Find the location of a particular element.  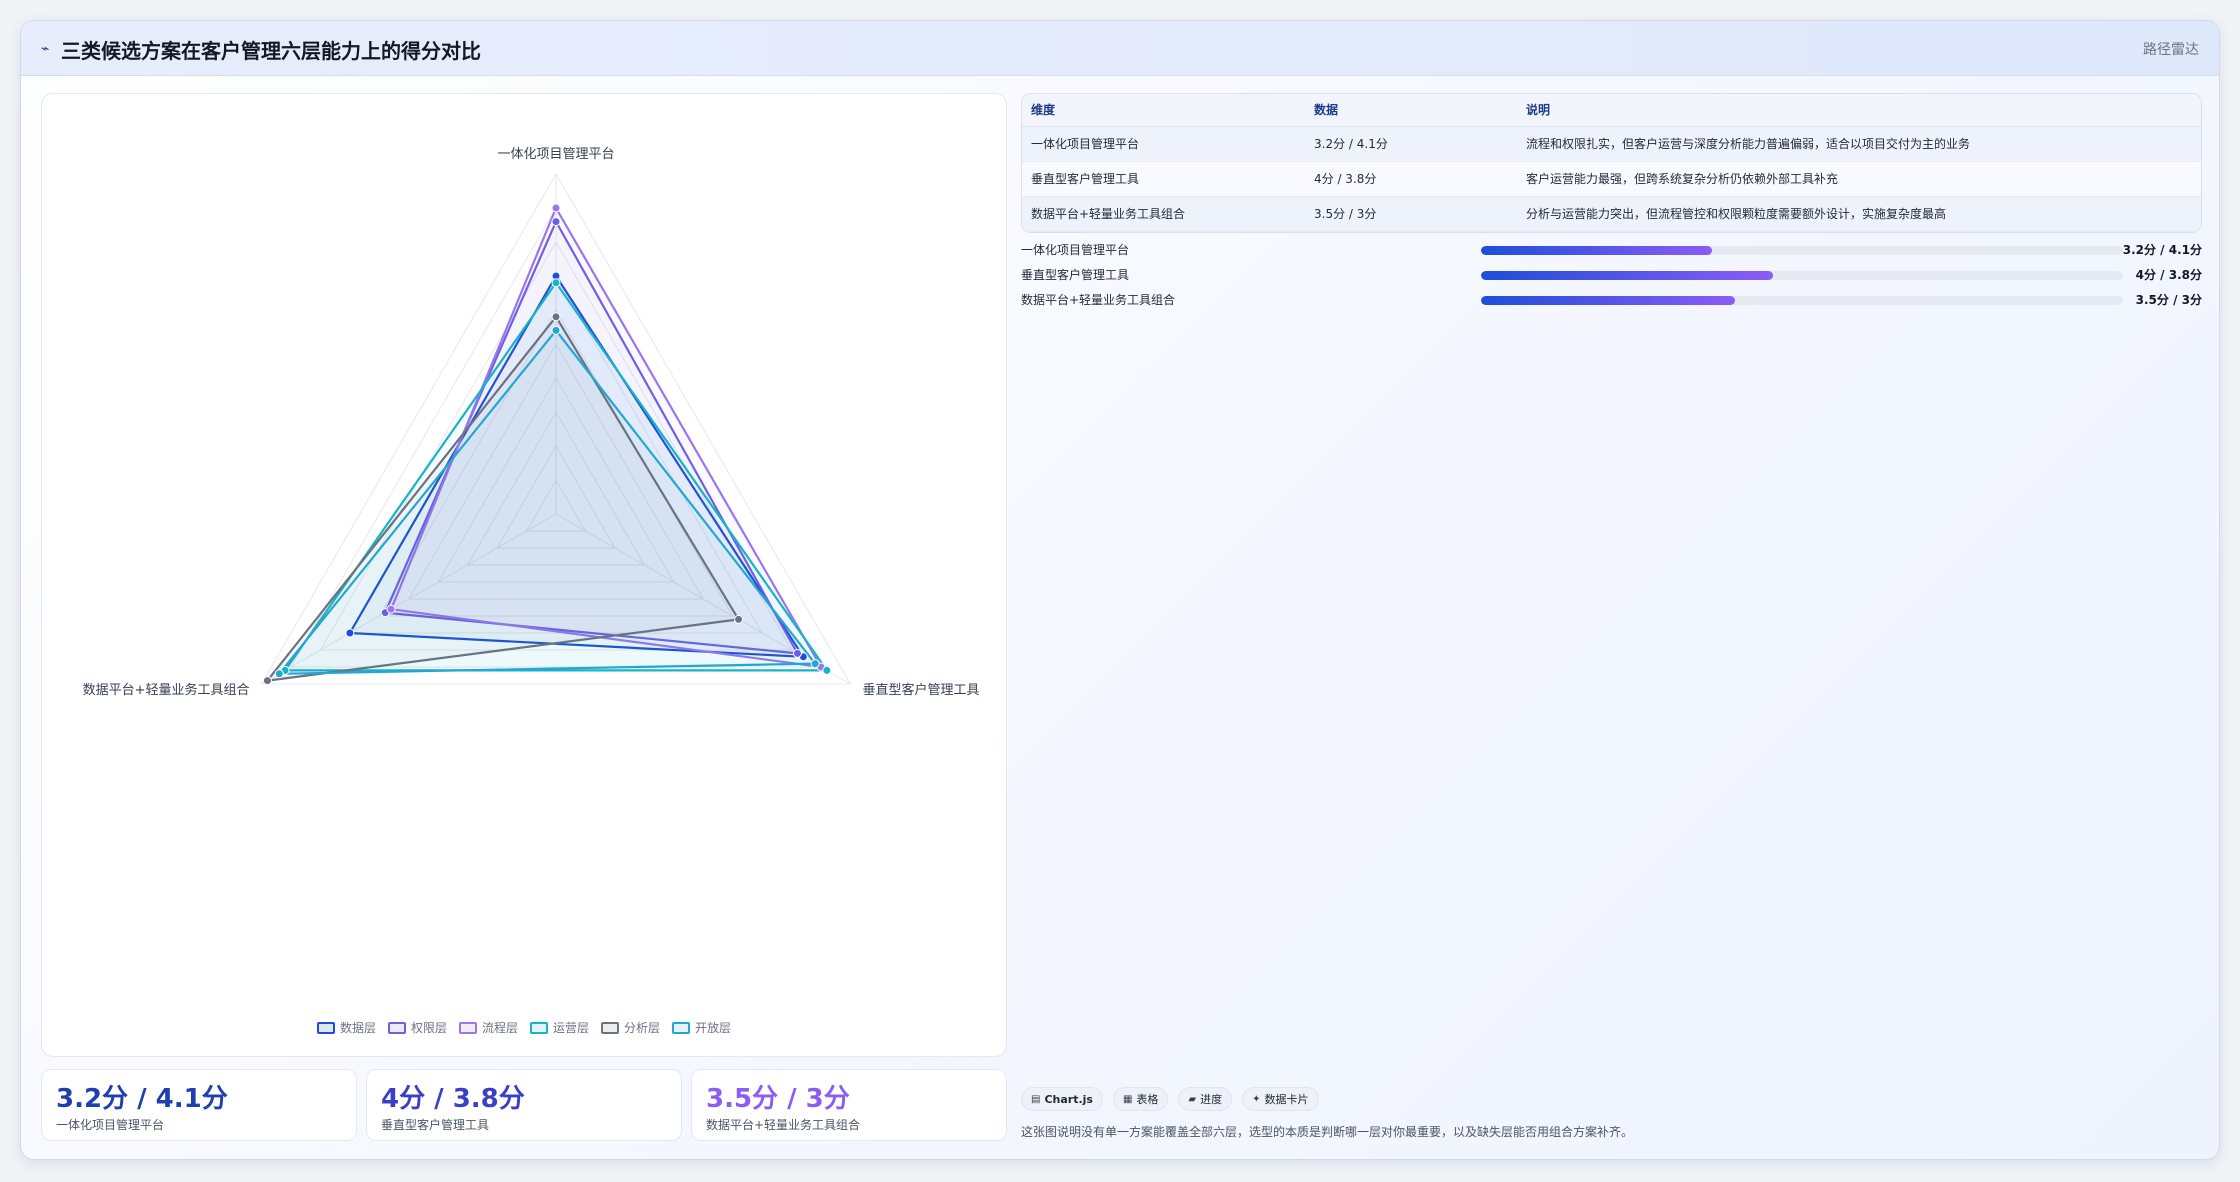

table-header-row: 维度 数据 说明 is located at coordinates (1611, 110).